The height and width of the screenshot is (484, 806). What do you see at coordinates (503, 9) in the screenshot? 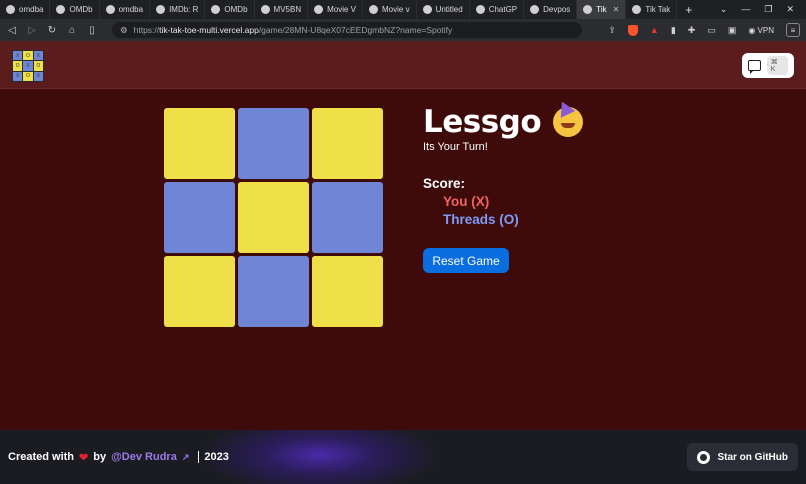
I see `tab-label: ChatGP` at bounding box center [503, 9].